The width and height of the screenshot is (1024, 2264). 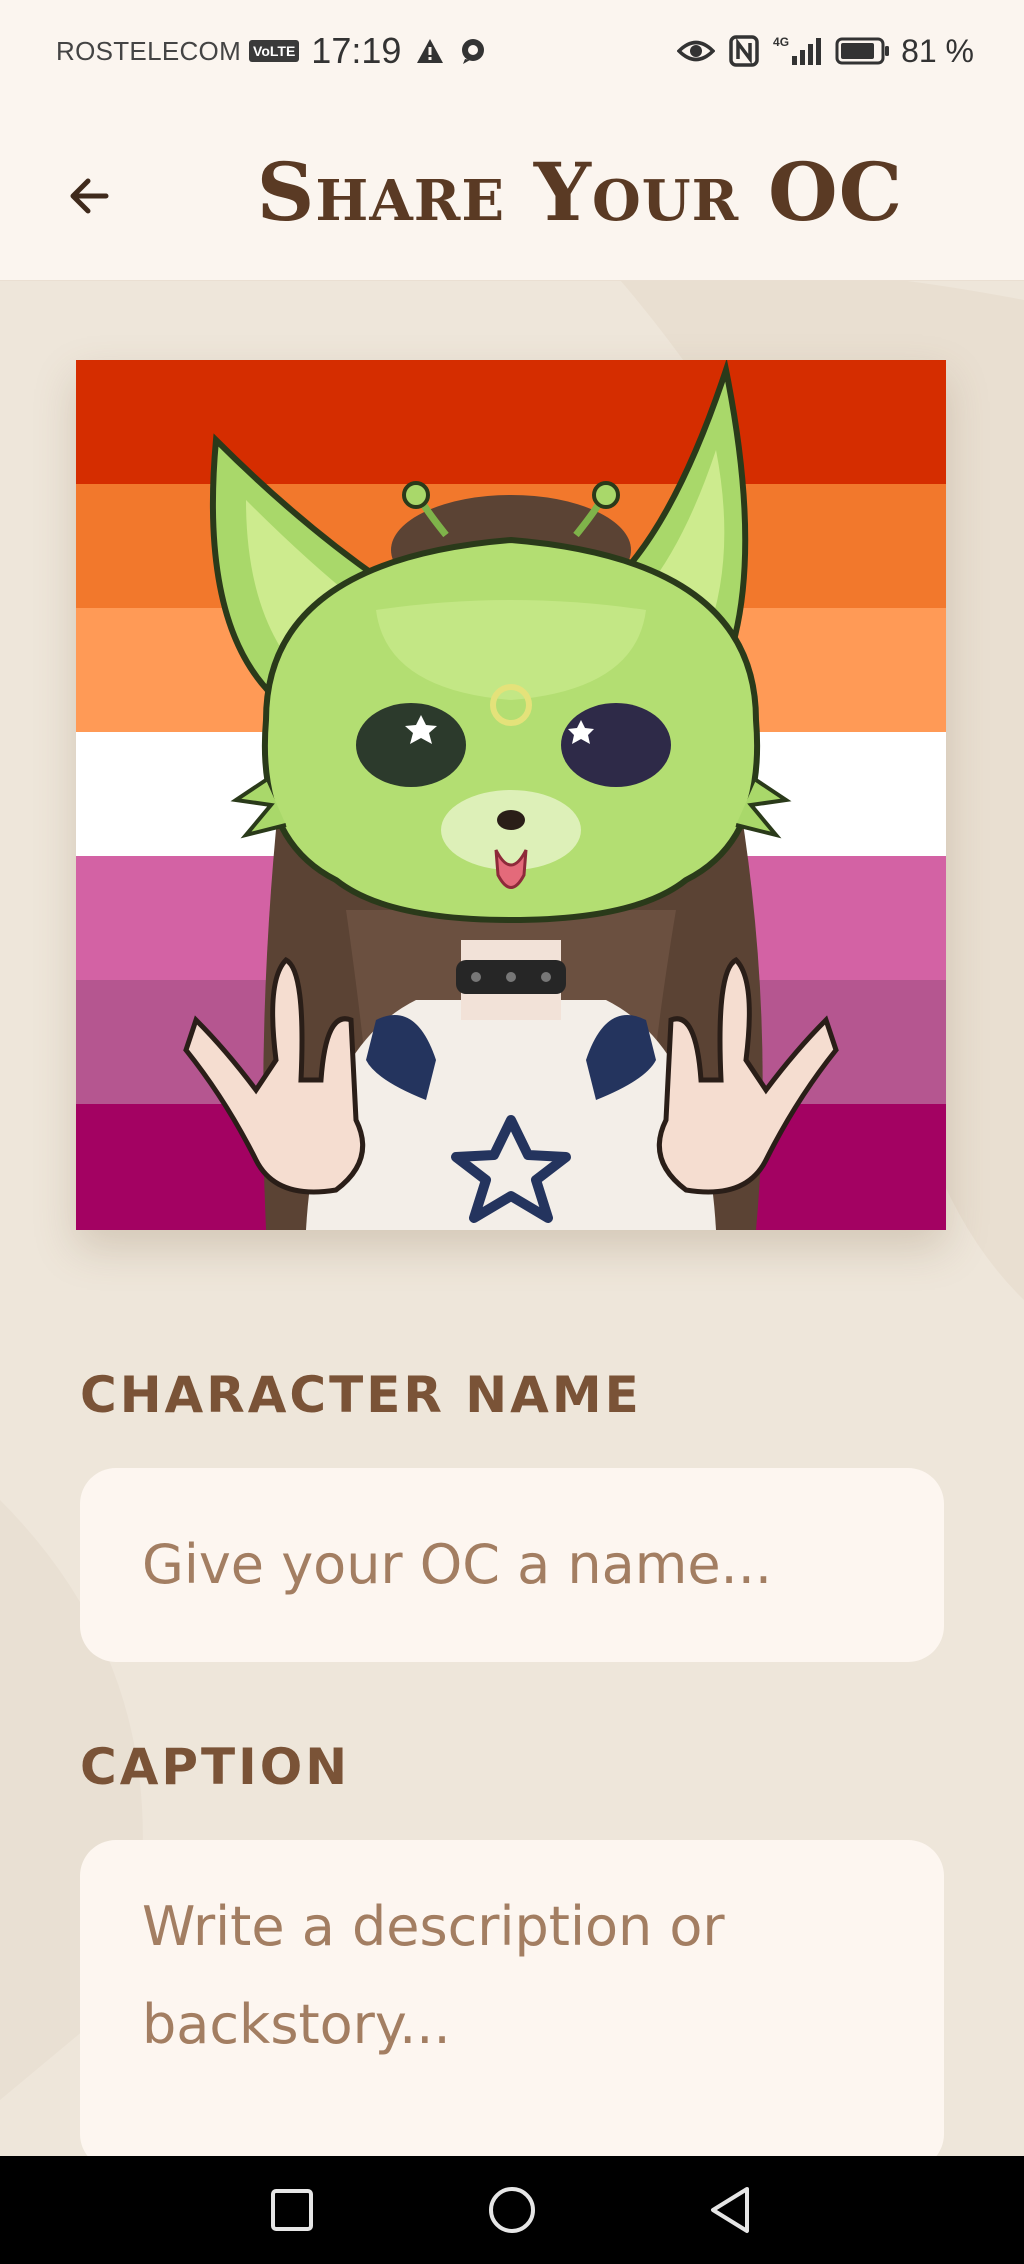 I want to click on recent-apps-button, so click(x=292, y=2210).